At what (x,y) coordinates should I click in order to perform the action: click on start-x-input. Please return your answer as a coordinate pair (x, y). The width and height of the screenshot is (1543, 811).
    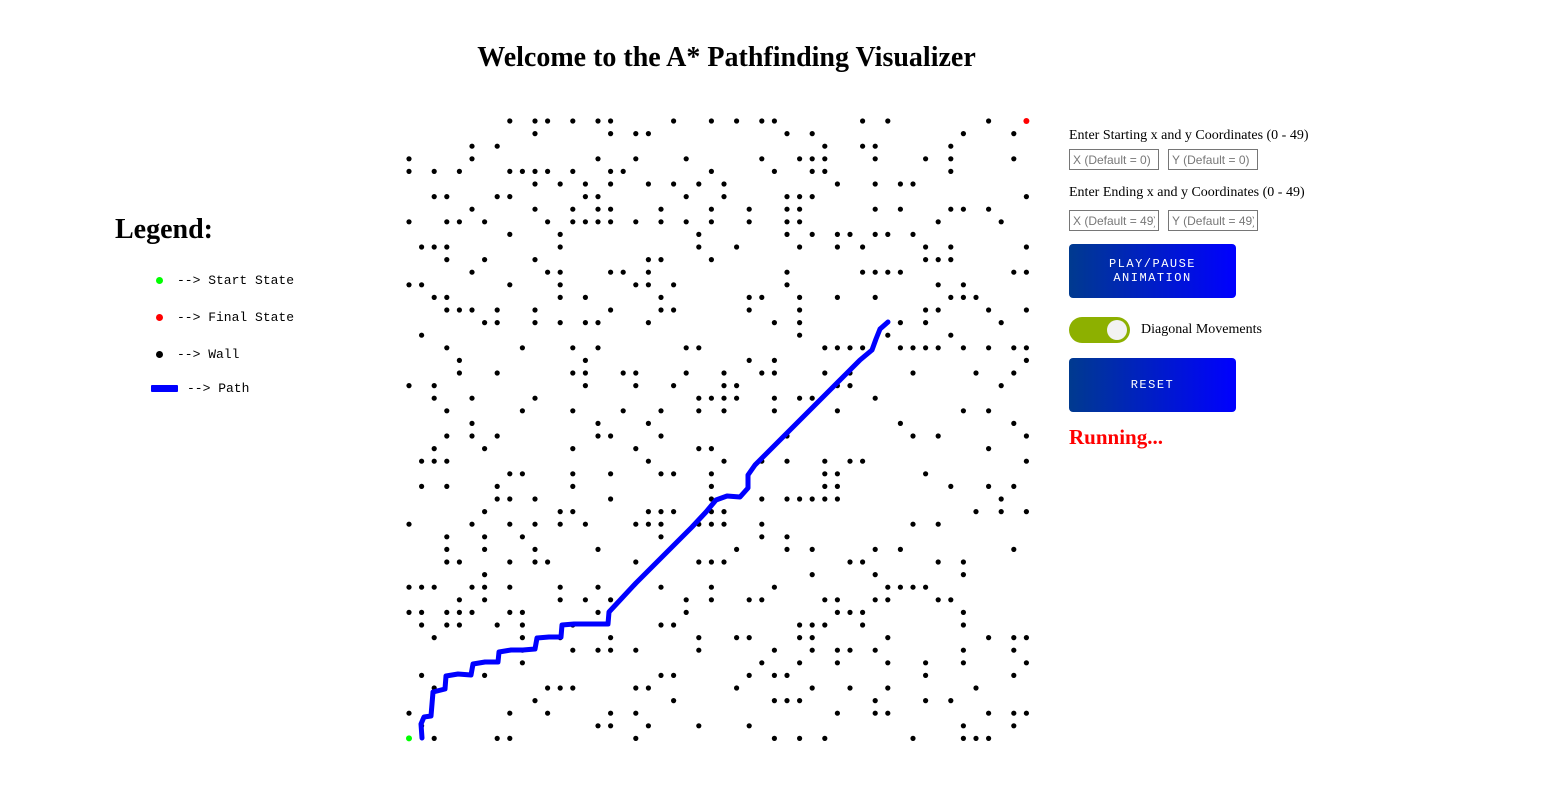
    Looking at the image, I should click on (1114, 159).